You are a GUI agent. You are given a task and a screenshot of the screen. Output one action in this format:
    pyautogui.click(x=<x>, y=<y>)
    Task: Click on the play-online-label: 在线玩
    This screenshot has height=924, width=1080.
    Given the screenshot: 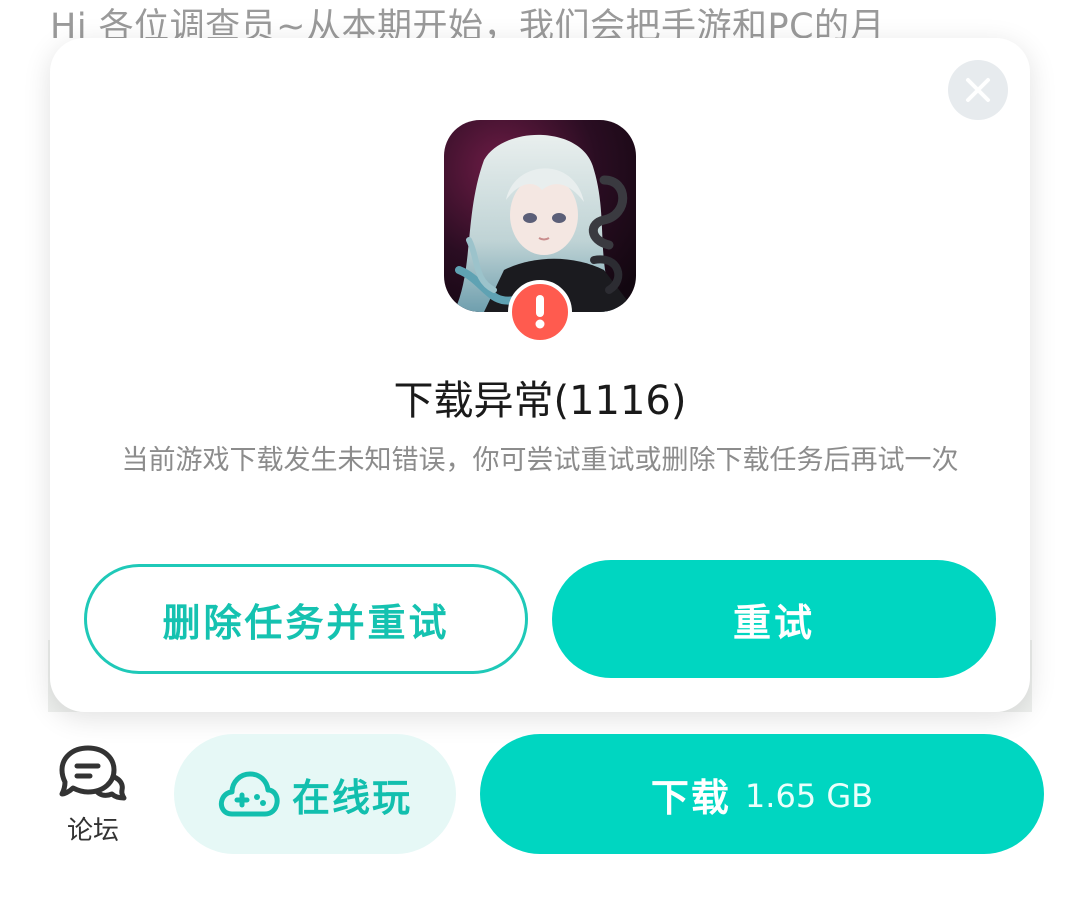 What is the action you would take?
    pyautogui.click(x=351, y=797)
    